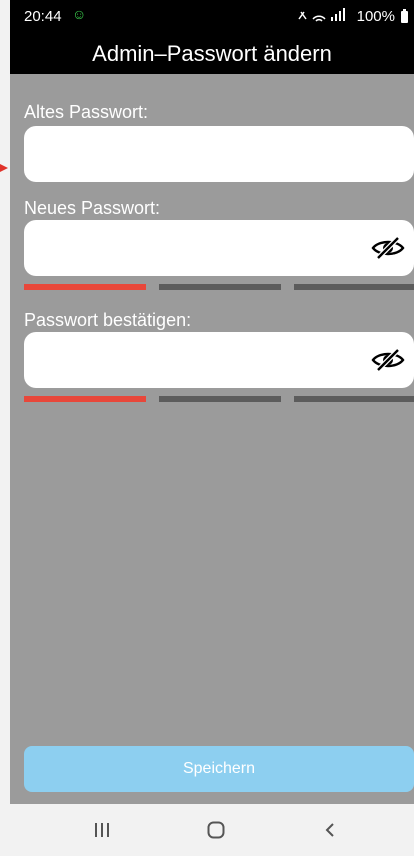  What do you see at coordinates (86, 112) in the screenshot?
I see `old-password-label: Altes Passwort:` at bounding box center [86, 112].